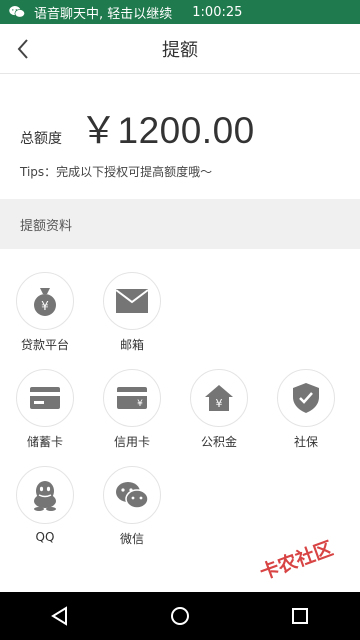 This screenshot has width=360, height=640. I want to click on item-loan-platform: ¥ 贷款平台, so click(45, 312).